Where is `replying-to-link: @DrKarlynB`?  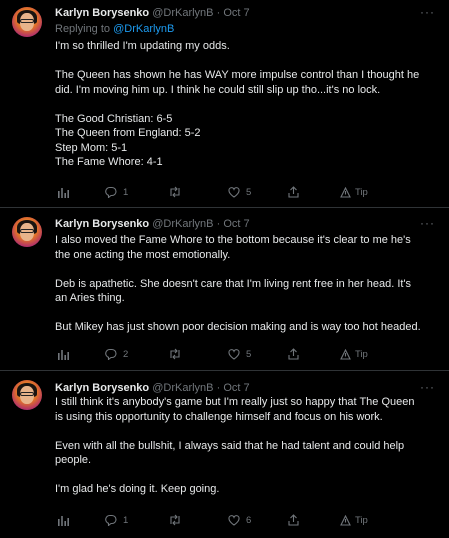 replying-to-link: @DrKarlynB is located at coordinates (143, 29).